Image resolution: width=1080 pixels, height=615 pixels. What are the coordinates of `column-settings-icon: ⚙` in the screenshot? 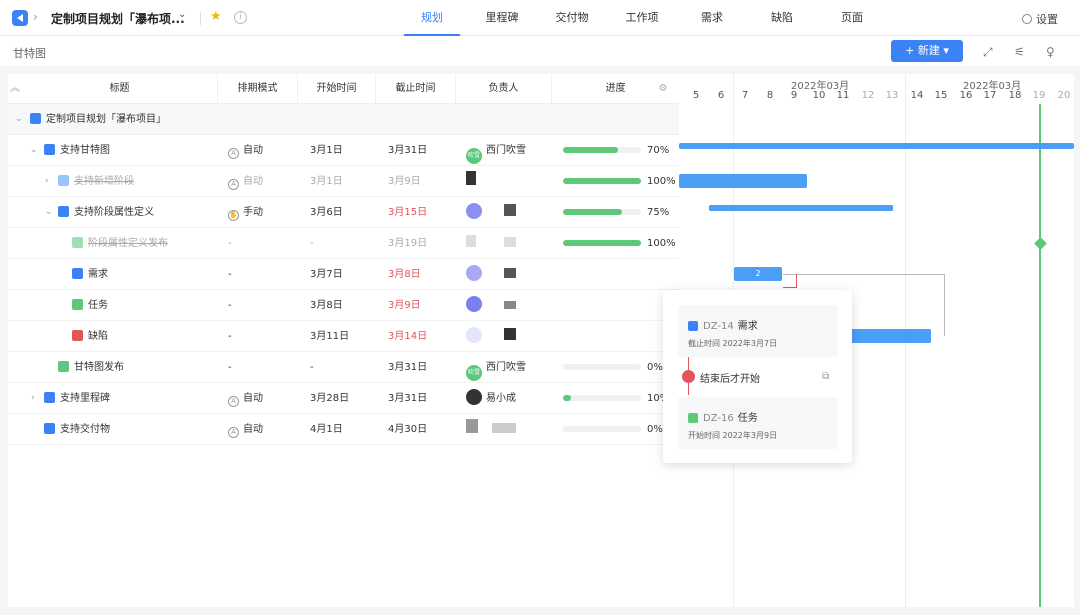 It's located at (663, 89).